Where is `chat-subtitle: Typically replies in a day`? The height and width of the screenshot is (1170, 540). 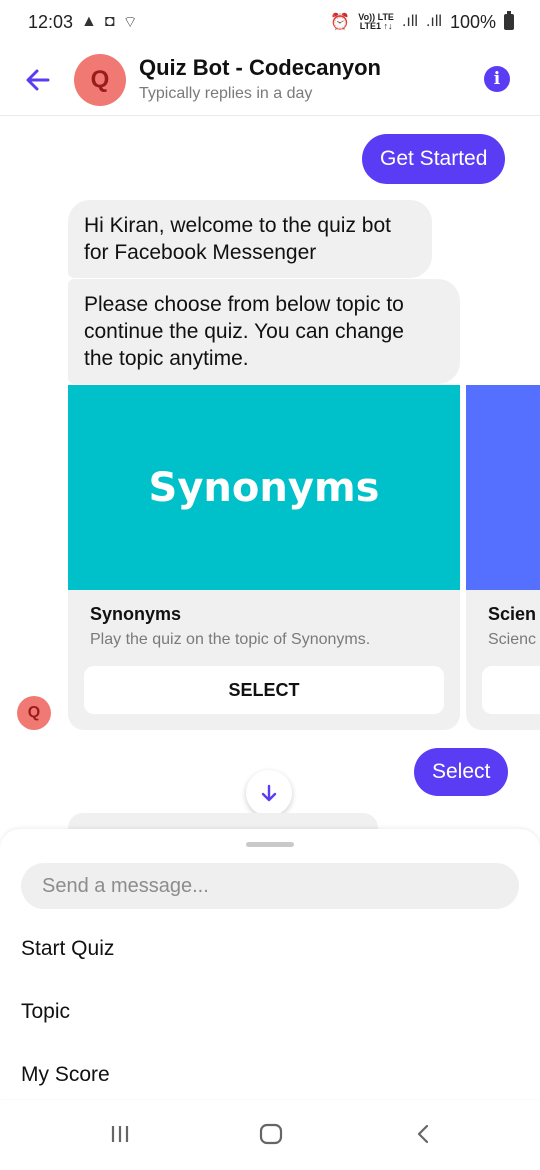
chat-subtitle: Typically replies in a day is located at coordinates (226, 93).